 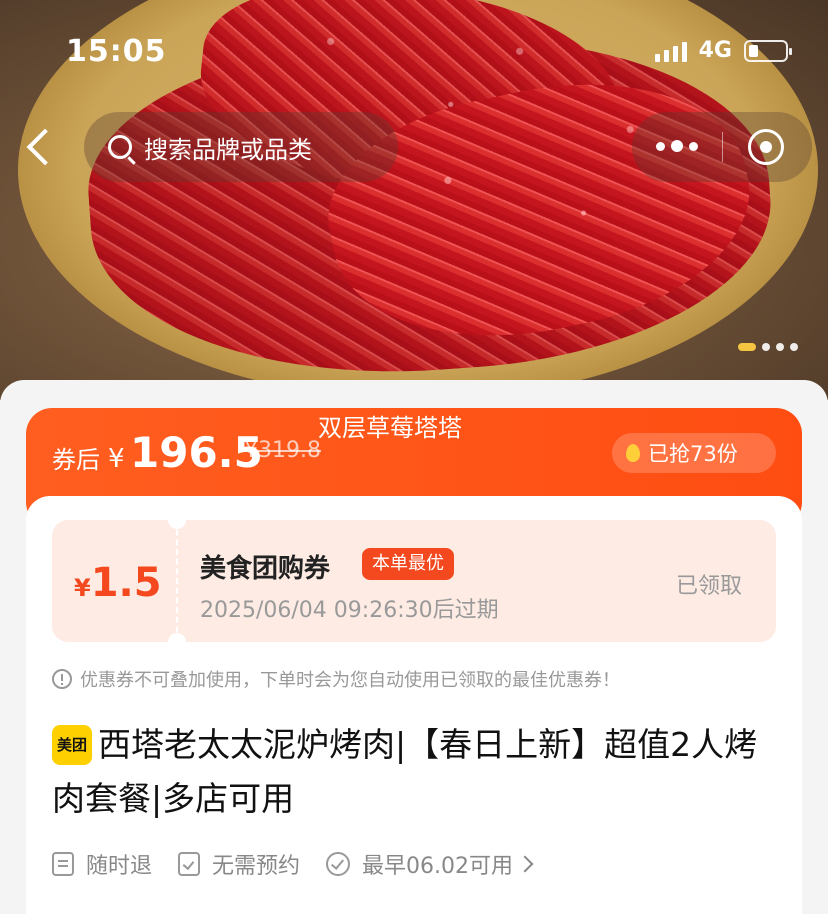 I want to click on price-currency: ¥, so click(x=116, y=459).